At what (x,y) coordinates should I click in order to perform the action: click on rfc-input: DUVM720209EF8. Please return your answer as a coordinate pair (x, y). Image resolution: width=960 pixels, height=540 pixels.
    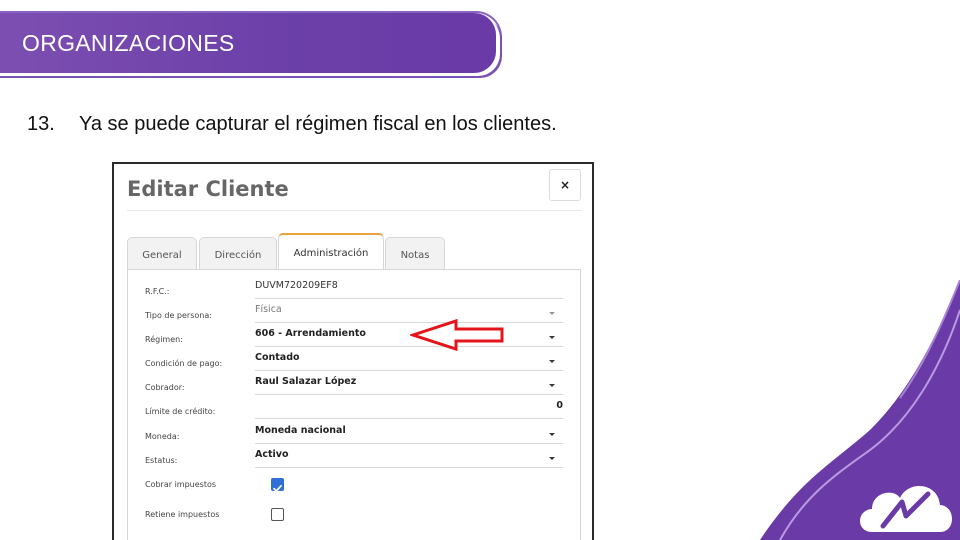
    Looking at the image, I should click on (296, 285).